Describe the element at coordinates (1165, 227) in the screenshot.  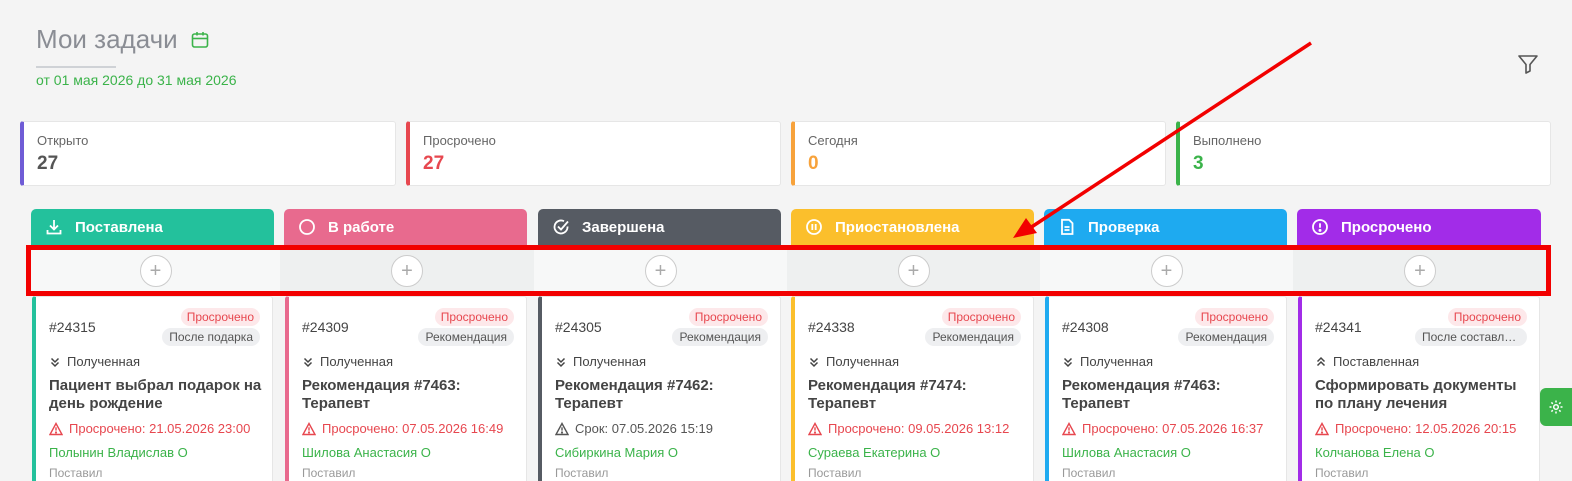
I see `column-header: Проверка` at that location.